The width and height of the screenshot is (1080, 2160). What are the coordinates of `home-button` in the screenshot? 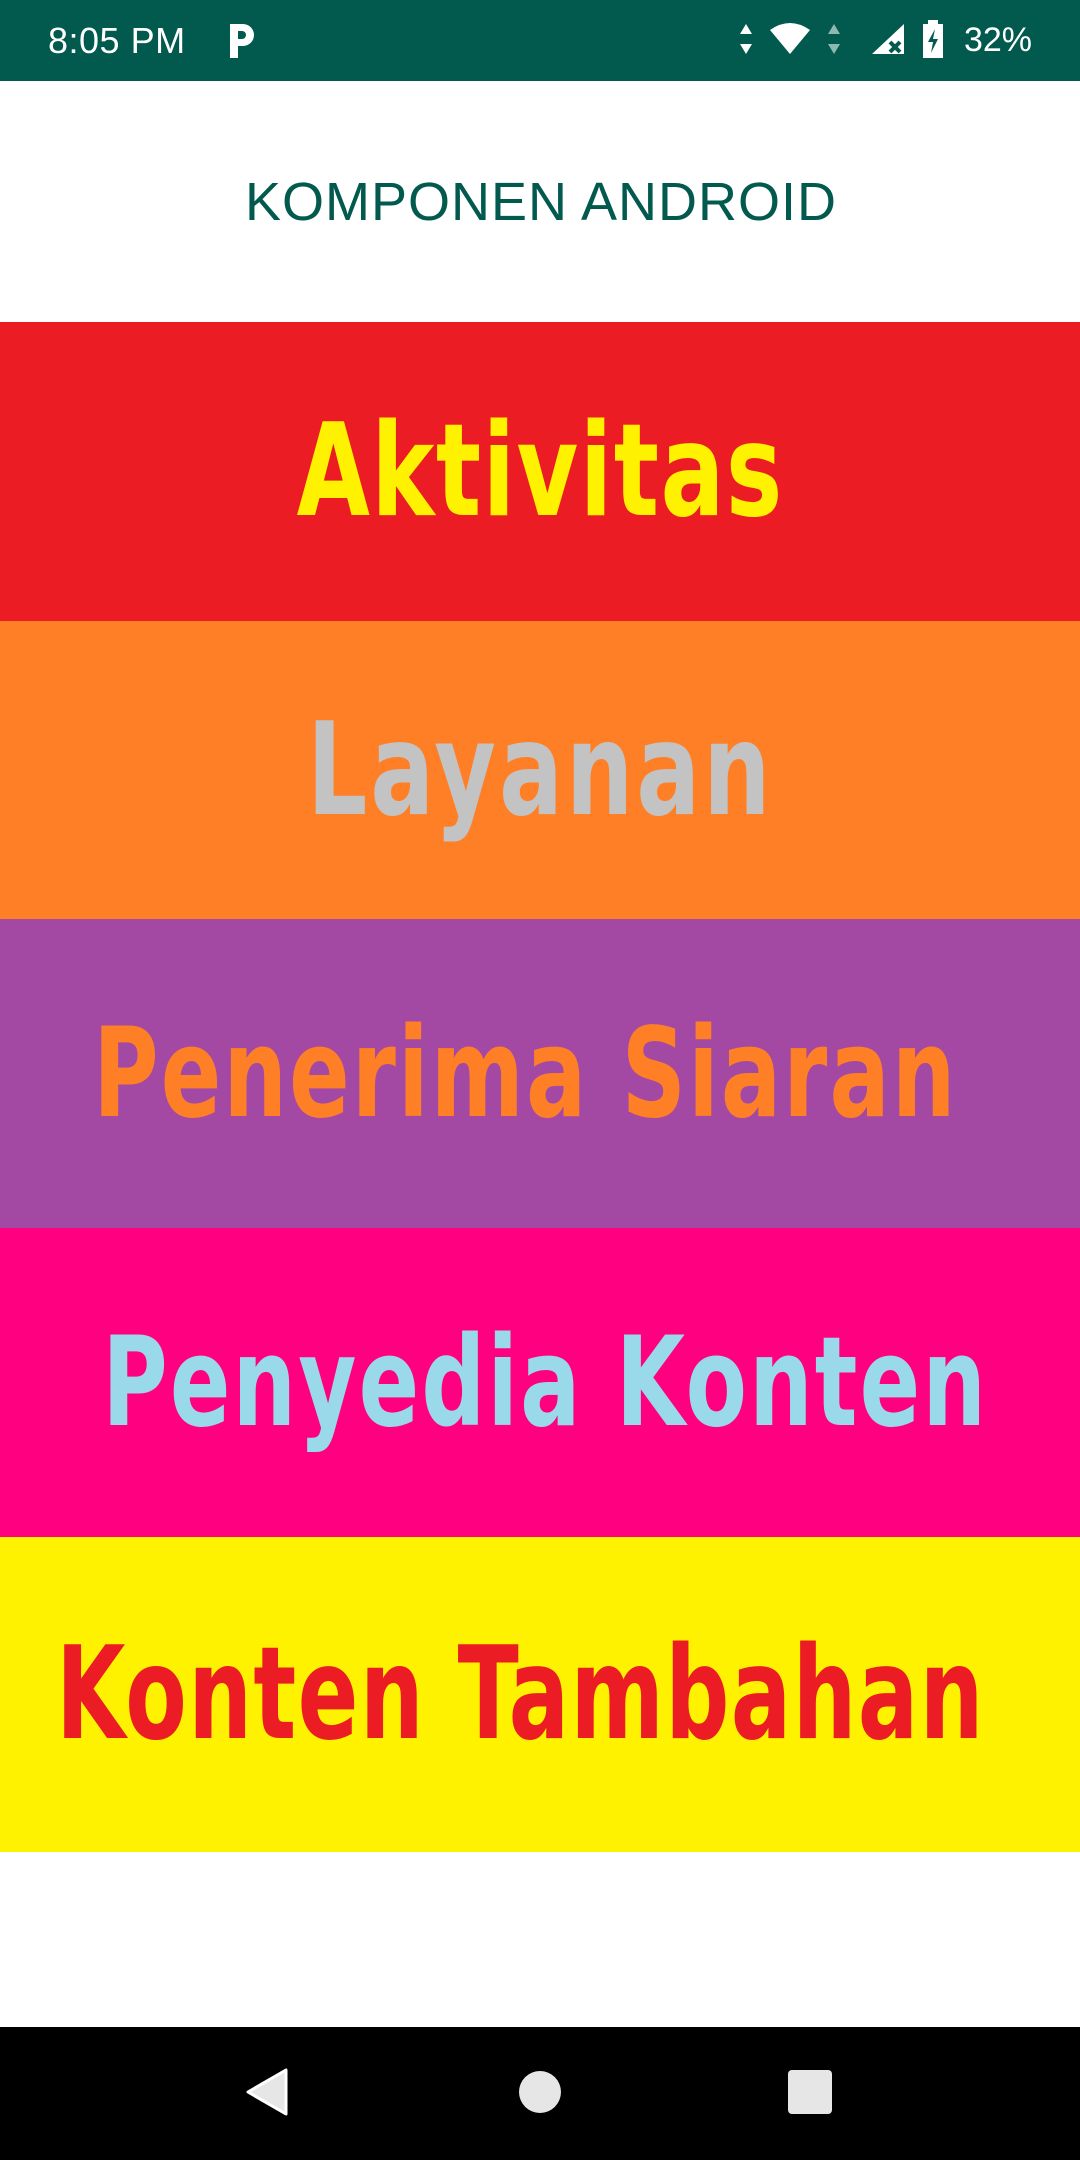 It's located at (540, 2093).